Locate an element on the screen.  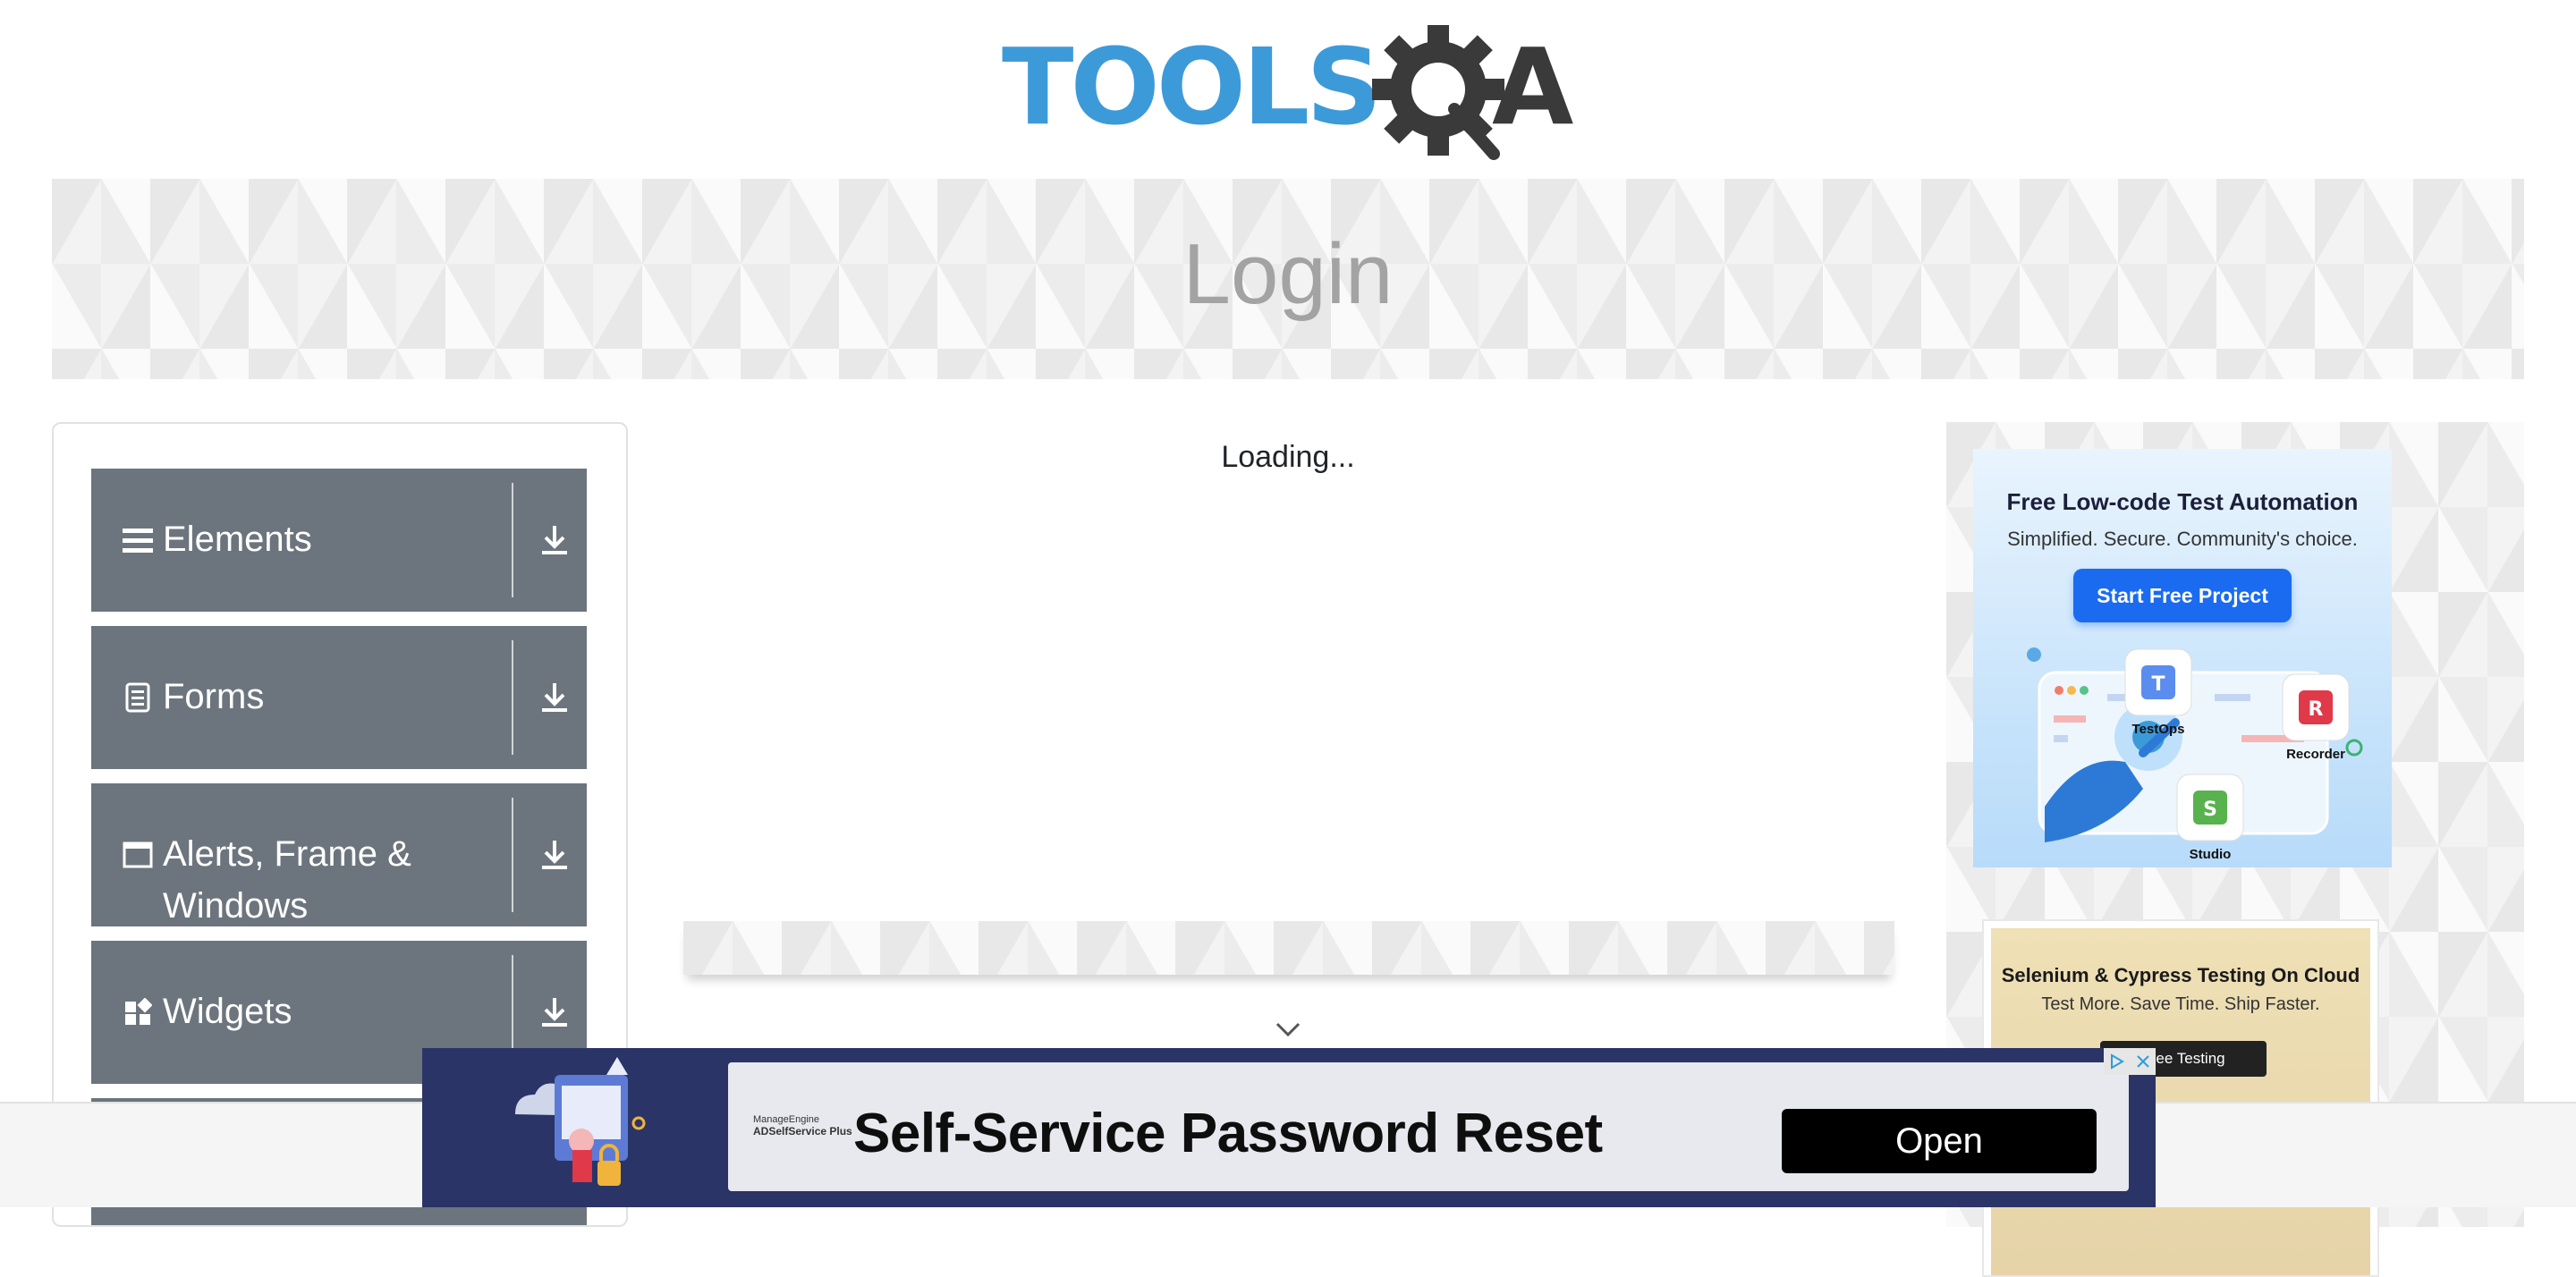
recorder-label: Recorder is located at coordinates (2315, 754).